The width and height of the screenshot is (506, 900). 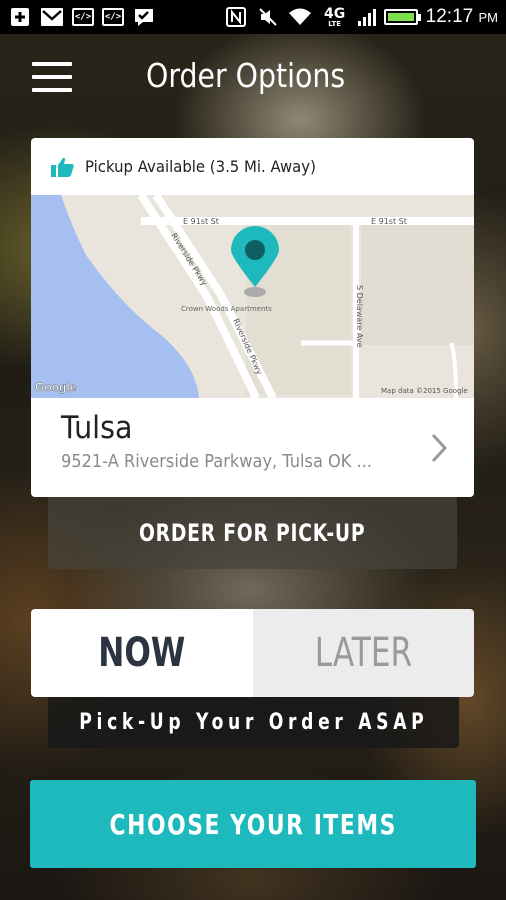 What do you see at coordinates (268, 17) in the screenshot?
I see `no-sound-icon` at bounding box center [268, 17].